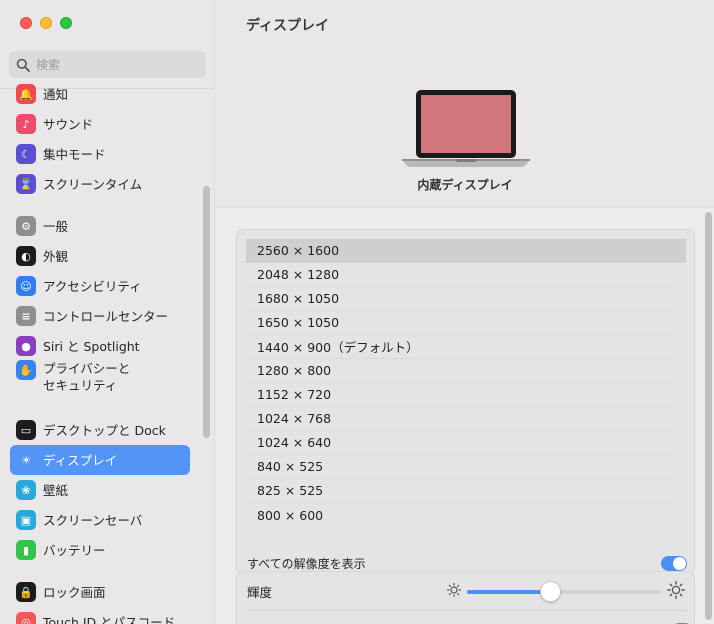 Image resolution: width=714 pixels, height=624 pixels. I want to click on window-controls, so click(46, 23).